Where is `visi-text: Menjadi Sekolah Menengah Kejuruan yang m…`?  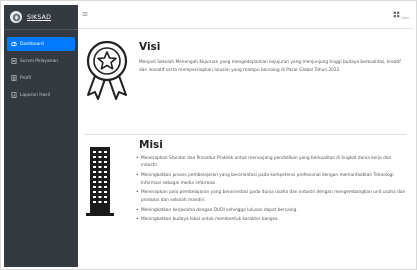
visi-text: Menjadi Sekolah Menengah Kejuruan yang m… is located at coordinates (270, 66).